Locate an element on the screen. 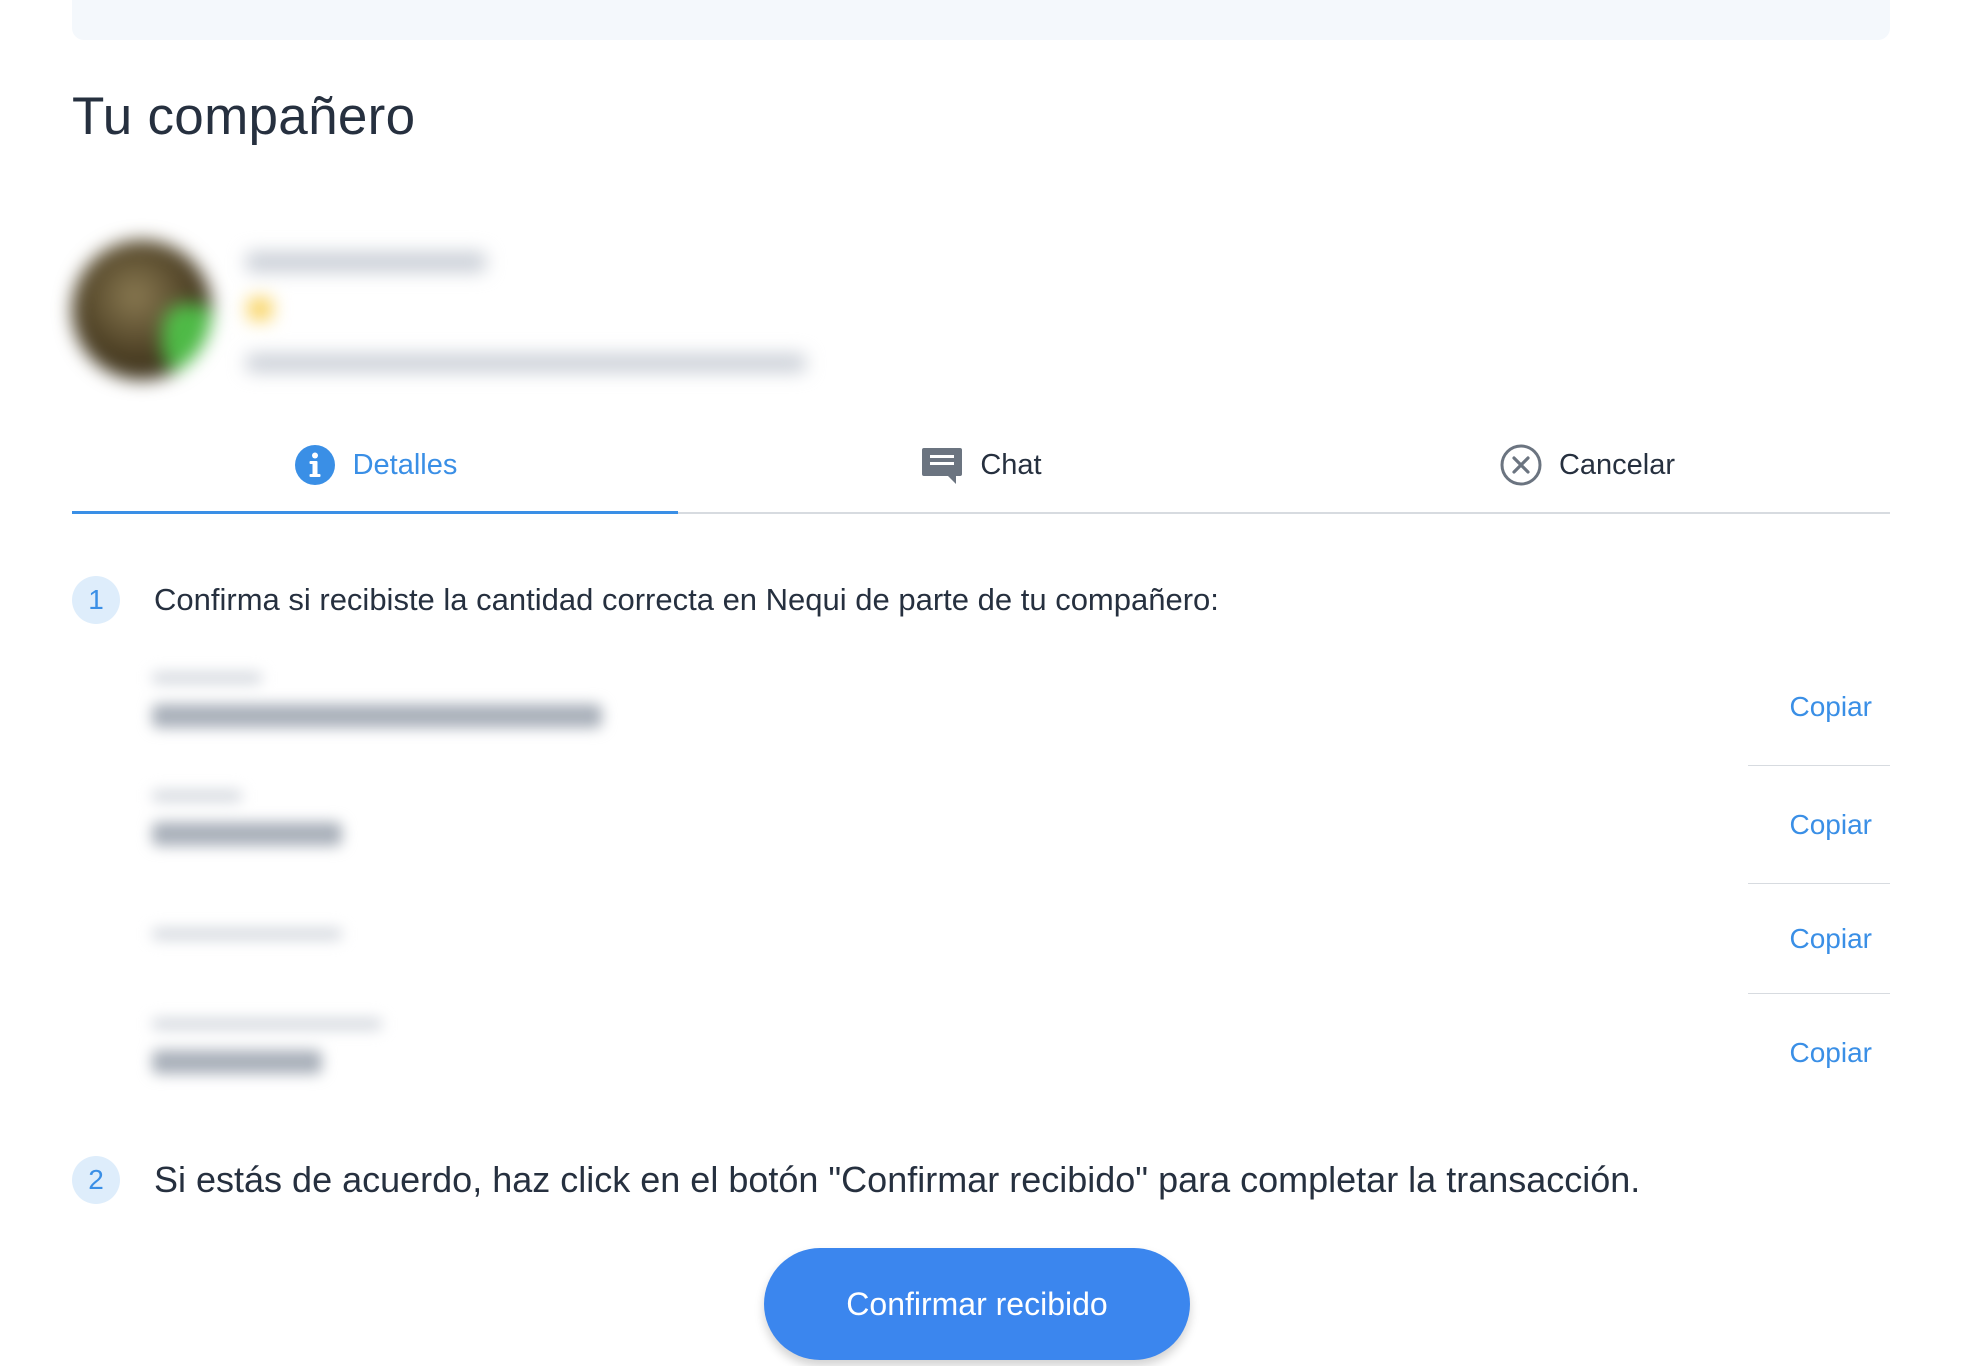 The height and width of the screenshot is (1366, 1962). tab-detalles: Detalles is located at coordinates (375, 466).